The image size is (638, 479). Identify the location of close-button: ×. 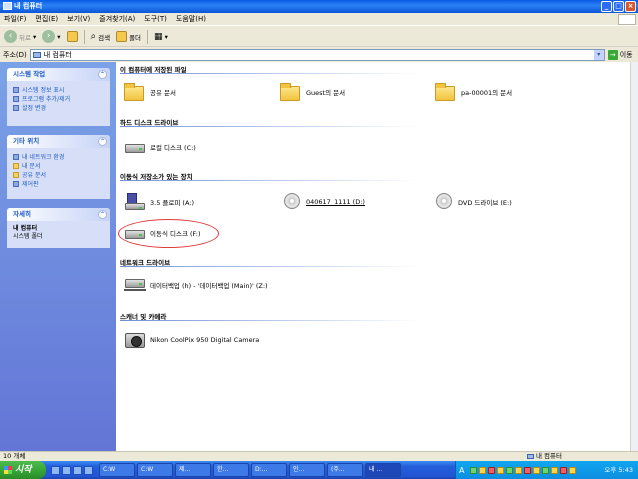
(630, 6).